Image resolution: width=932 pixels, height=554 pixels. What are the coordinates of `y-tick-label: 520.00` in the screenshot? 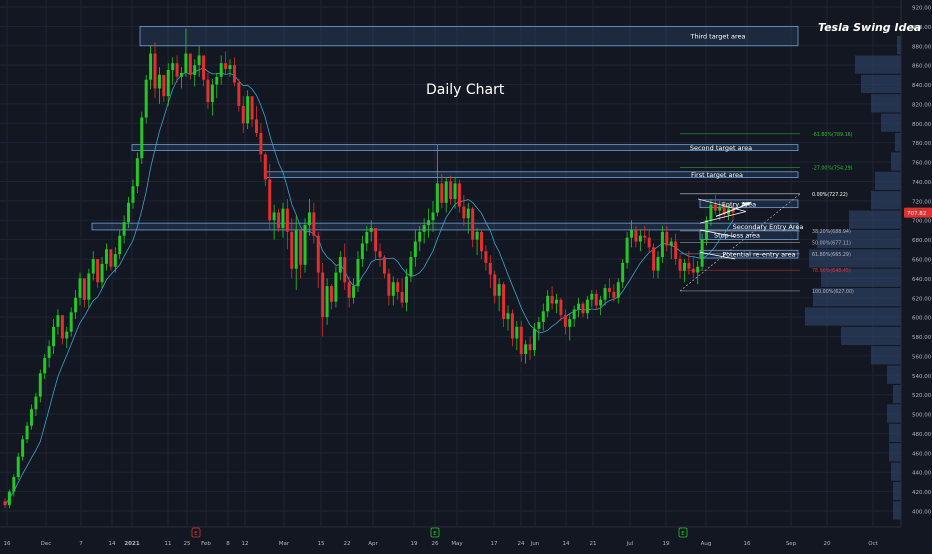 It's located at (922, 396).